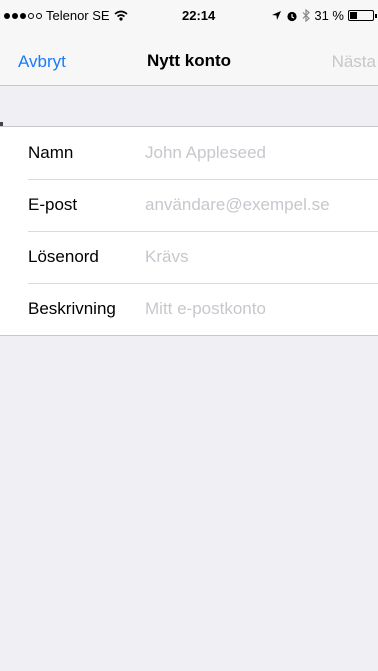 Image resolution: width=378 pixels, height=671 pixels. What do you see at coordinates (53, 204) in the screenshot?
I see `email-label: E-post` at bounding box center [53, 204].